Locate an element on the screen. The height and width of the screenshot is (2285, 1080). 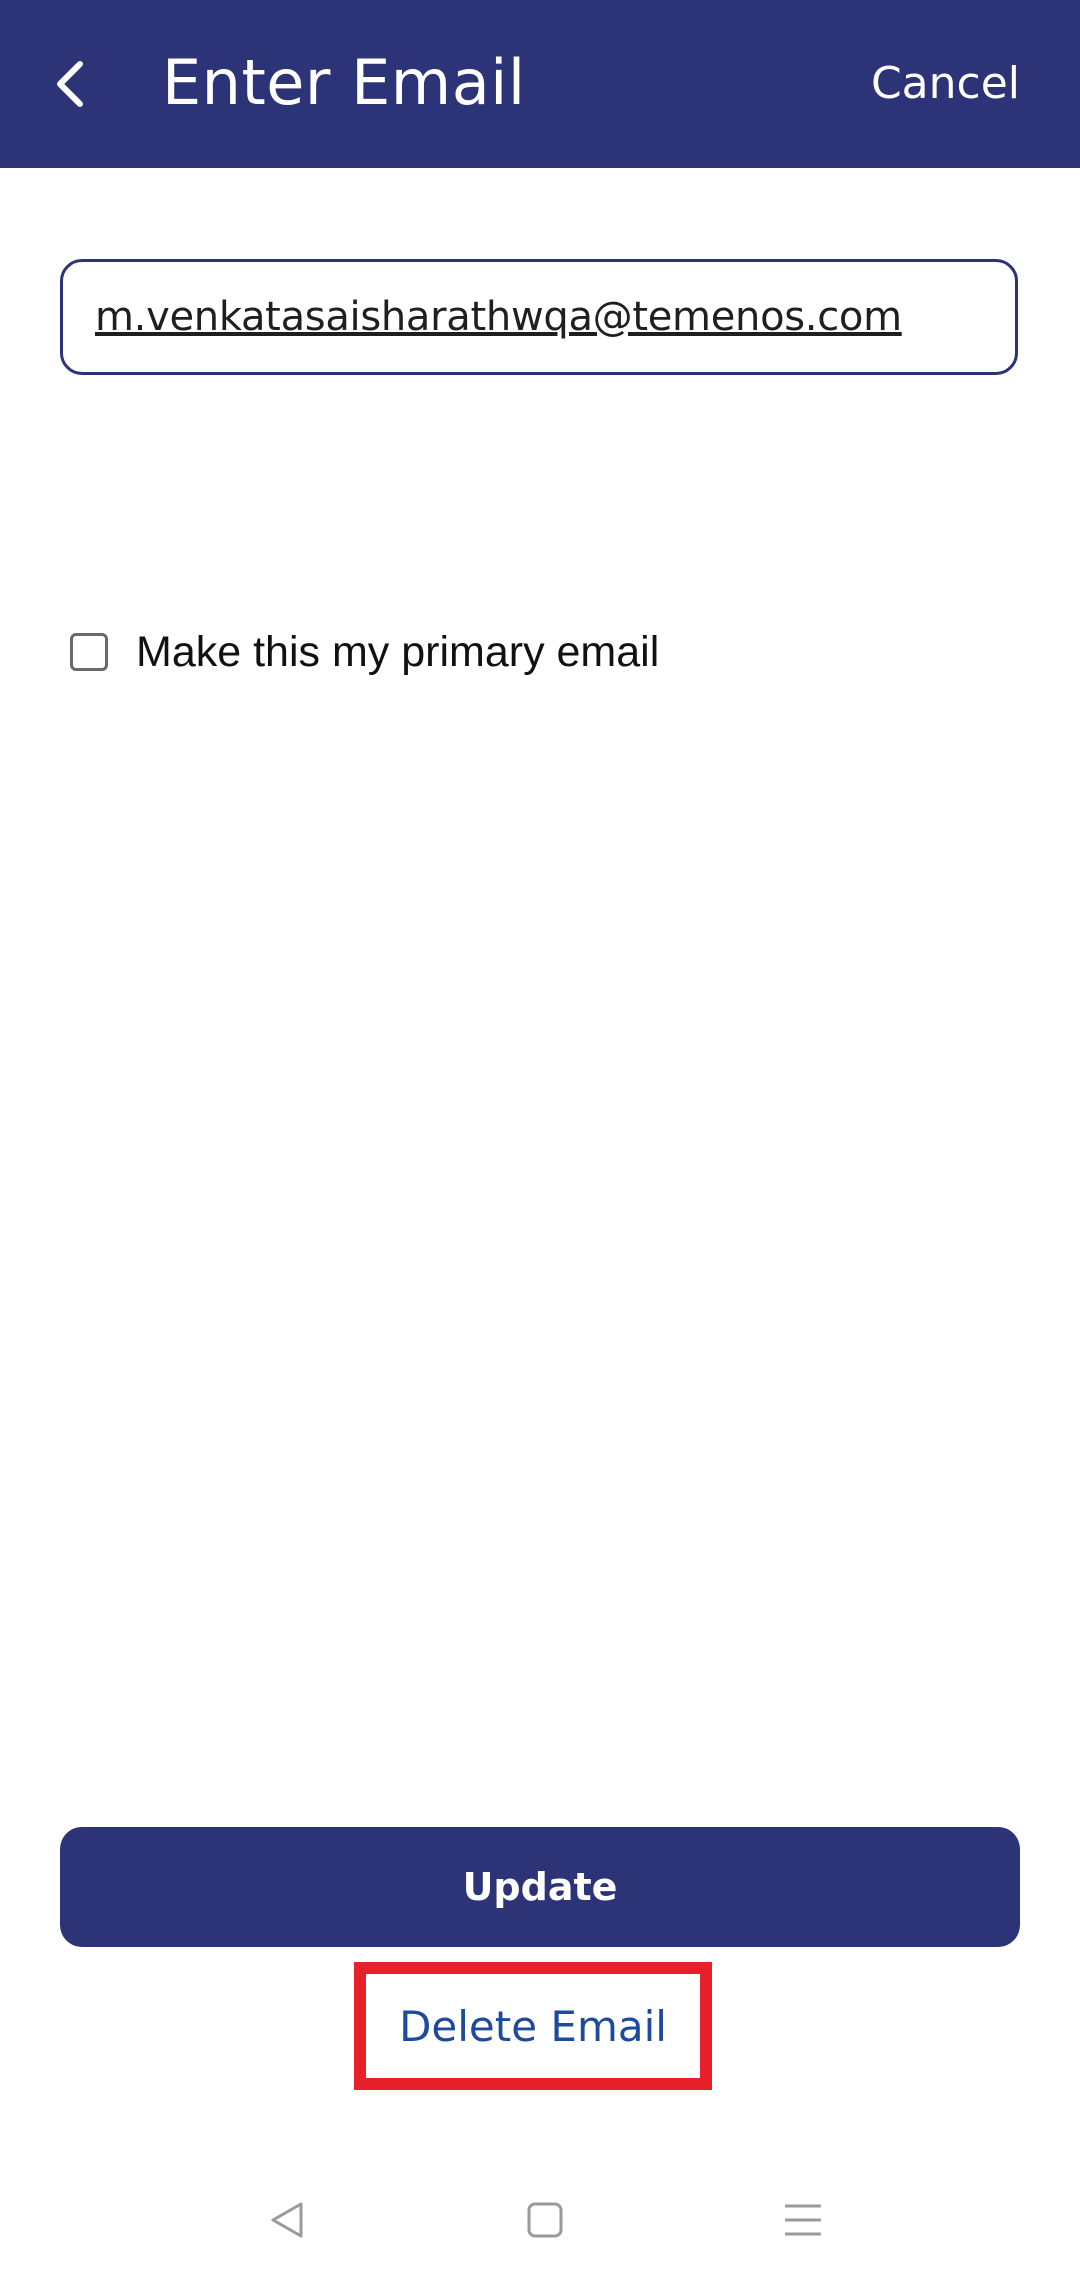
hamburger-menu-icon is located at coordinates (803, 2220).